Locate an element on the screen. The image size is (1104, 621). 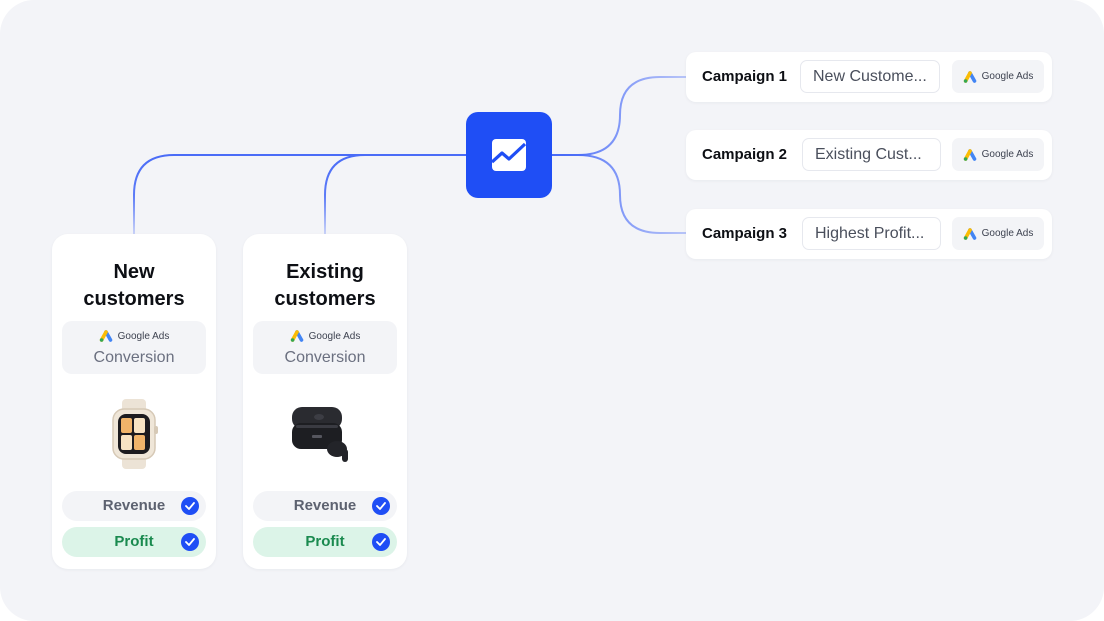
campaign-row-1: Campaign 1 New Custome... Google Ads is located at coordinates (869, 77).